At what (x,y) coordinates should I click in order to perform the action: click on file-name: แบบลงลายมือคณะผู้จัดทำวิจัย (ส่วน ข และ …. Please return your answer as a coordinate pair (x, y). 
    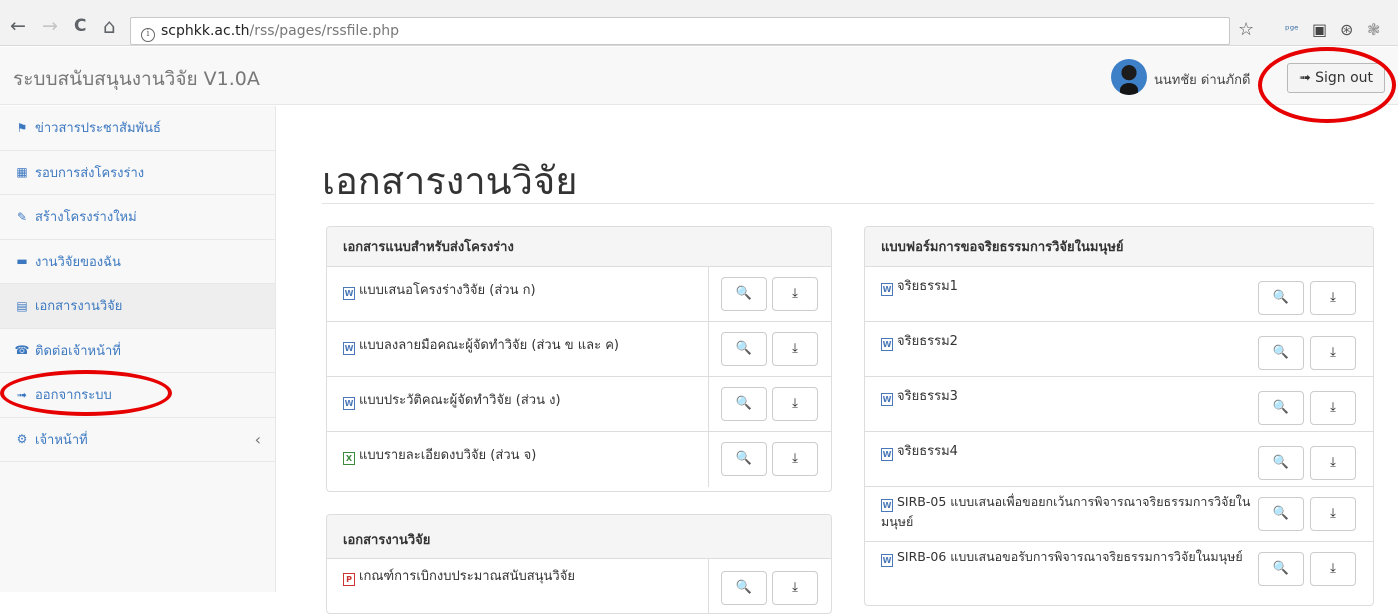
    Looking at the image, I should click on (489, 345).